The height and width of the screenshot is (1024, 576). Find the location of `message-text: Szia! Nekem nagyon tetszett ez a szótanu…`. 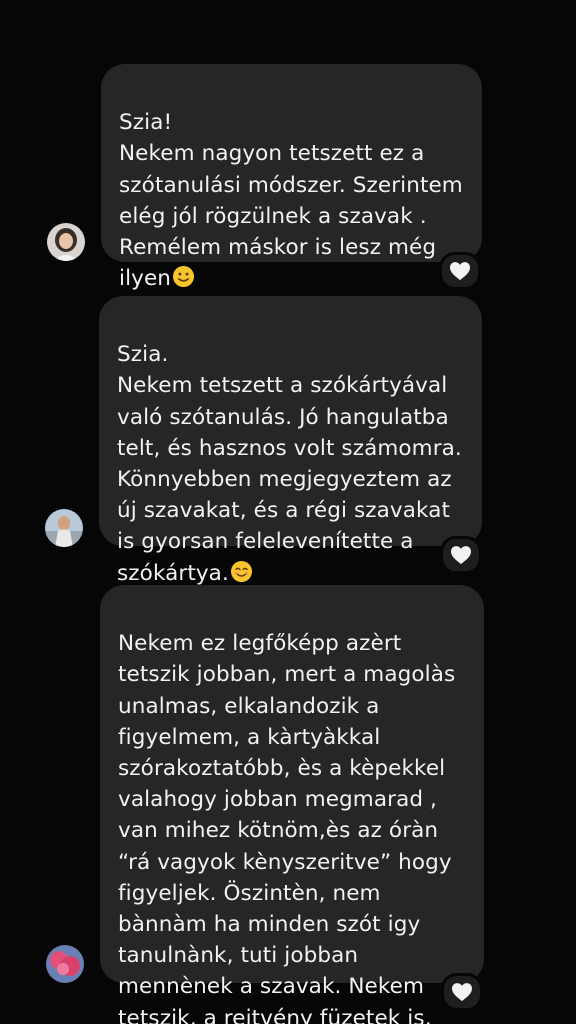

message-text: Szia! Nekem nagyon tetszett ez a szótanu… is located at coordinates (291, 201).